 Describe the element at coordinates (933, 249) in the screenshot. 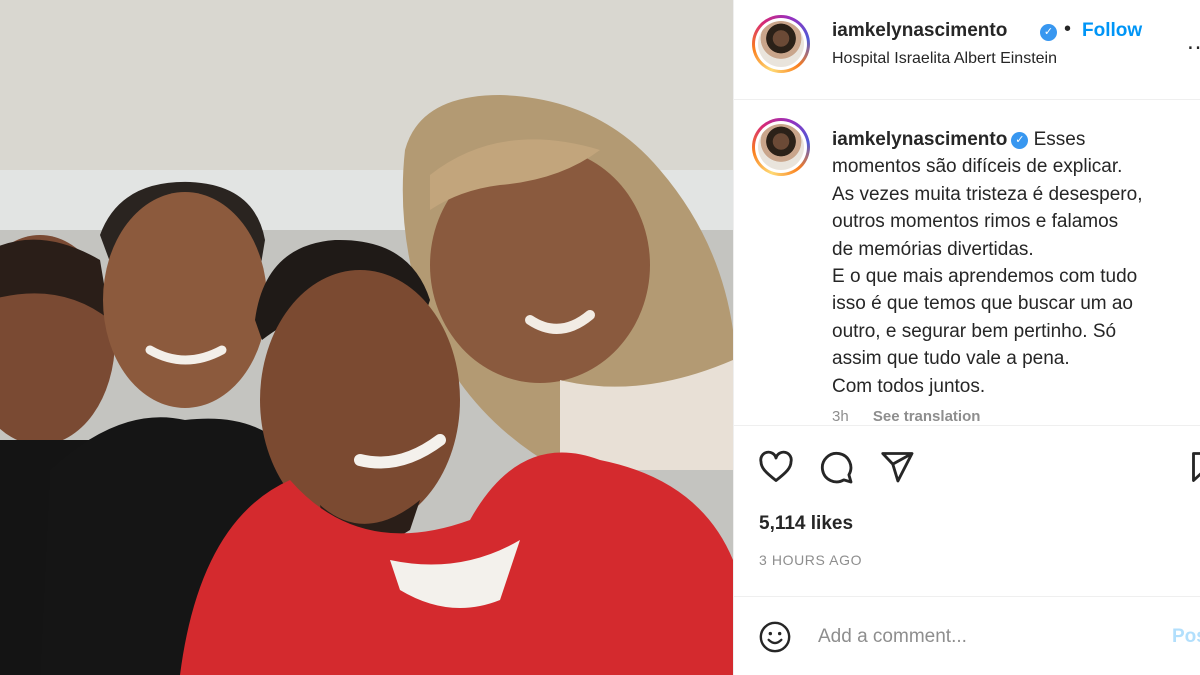

I see `caption-line: de memórias divertidas.` at that location.